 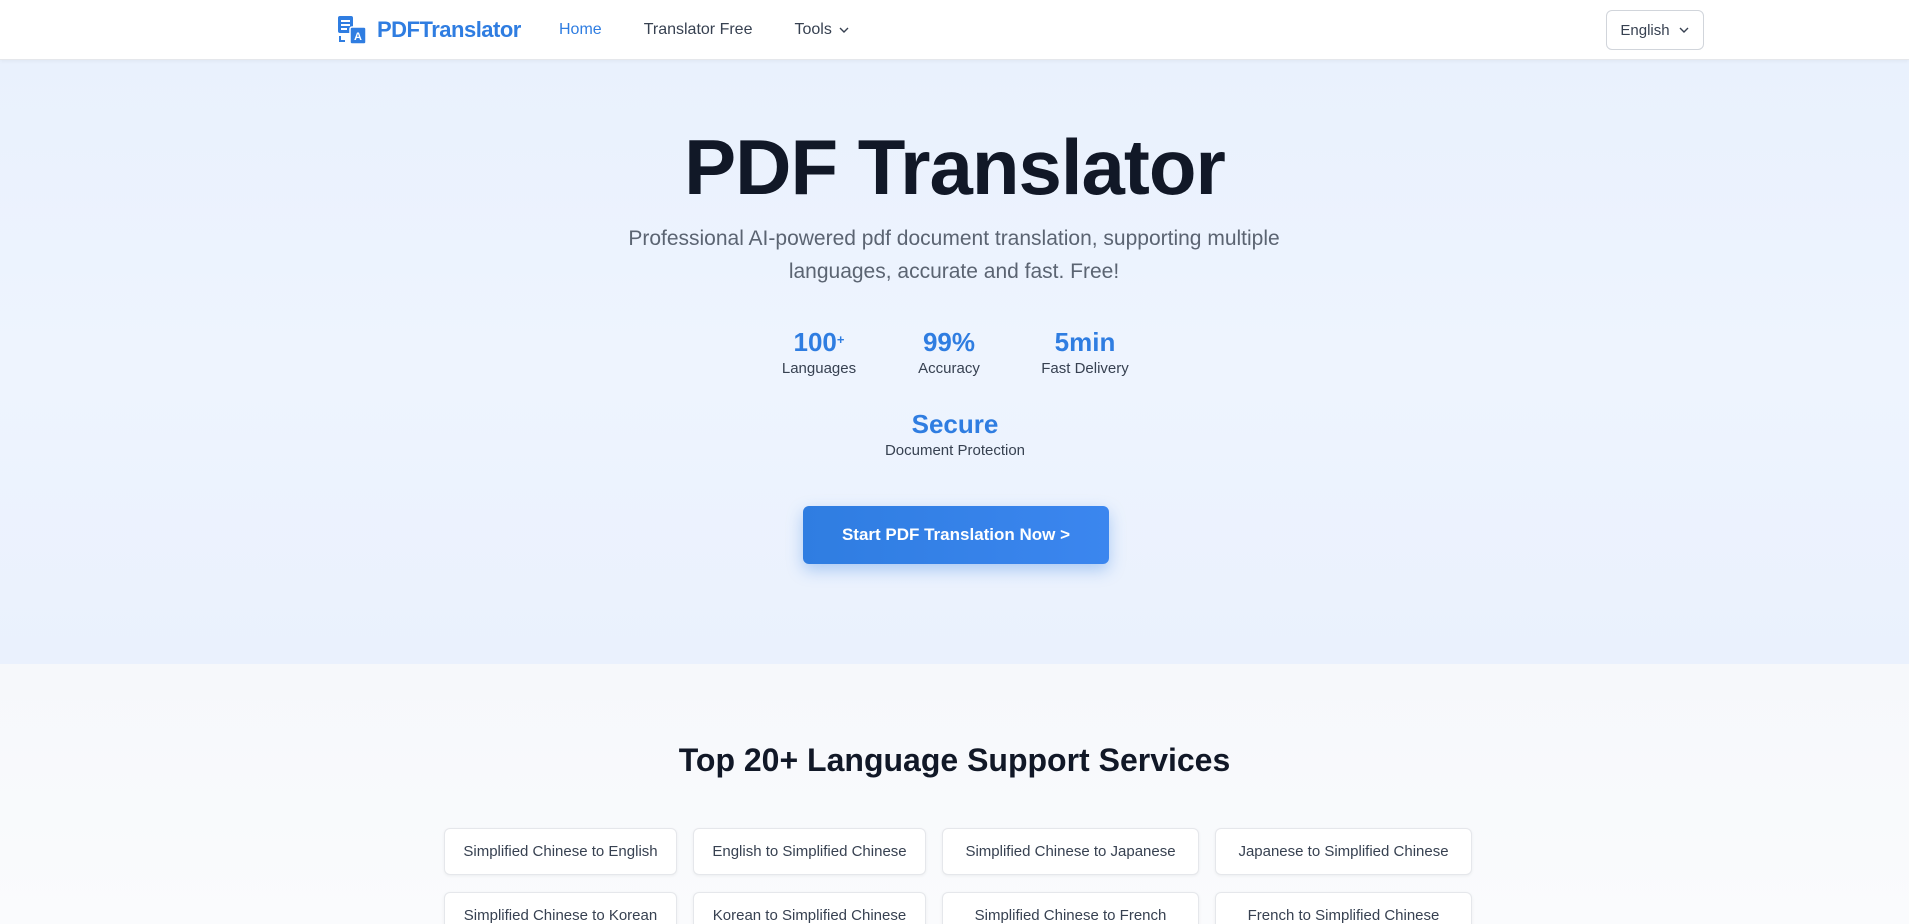 What do you see at coordinates (819, 368) in the screenshot?
I see `stat-label: Languages` at bounding box center [819, 368].